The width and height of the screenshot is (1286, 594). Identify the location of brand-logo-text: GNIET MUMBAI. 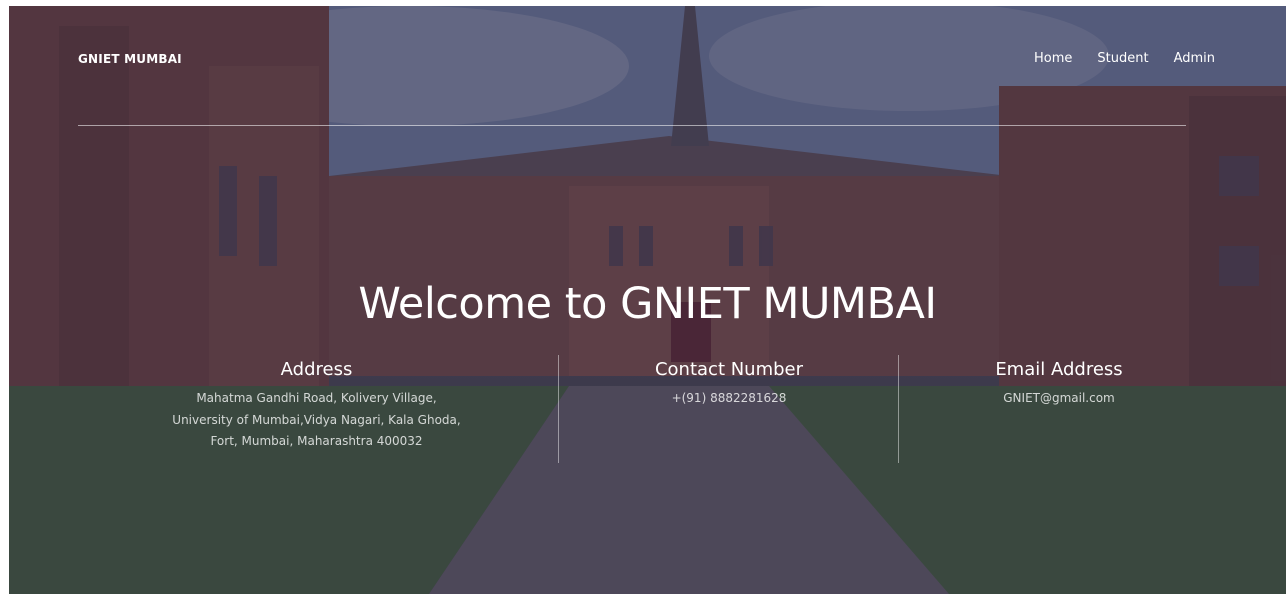
(130, 59).